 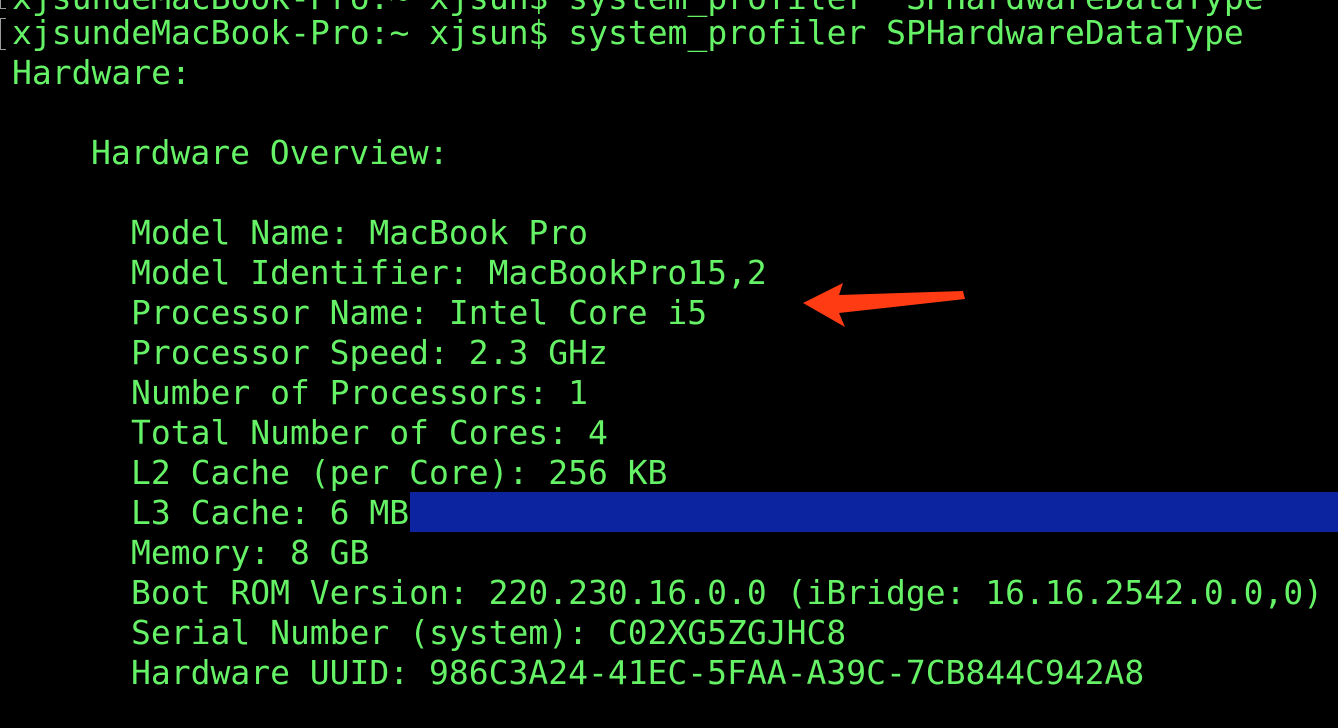 I want to click on section-header: Hardware:, so click(x=101, y=72).